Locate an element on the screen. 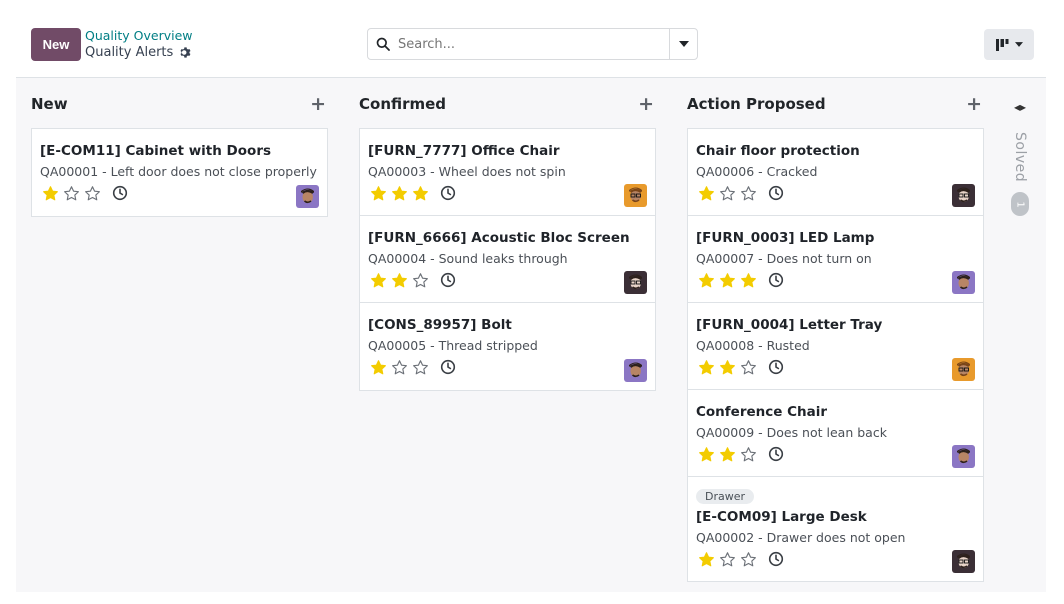 The image size is (1064, 604). search-bar is located at coordinates (532, 44).